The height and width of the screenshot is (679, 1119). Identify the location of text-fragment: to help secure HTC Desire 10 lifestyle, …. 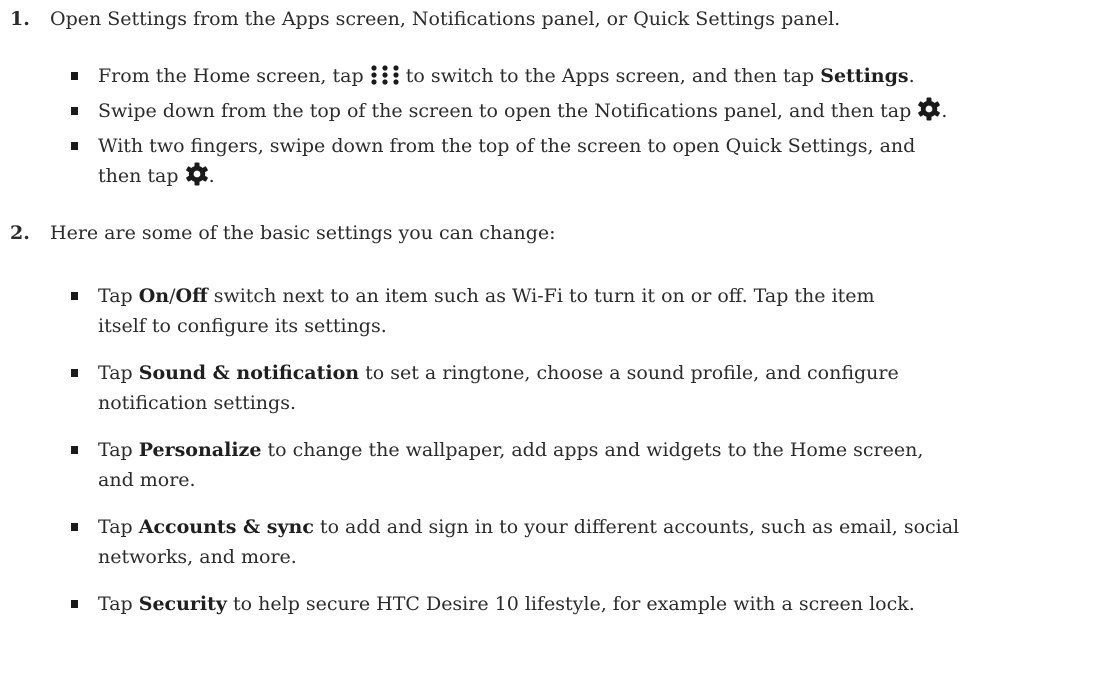
(570, 604).